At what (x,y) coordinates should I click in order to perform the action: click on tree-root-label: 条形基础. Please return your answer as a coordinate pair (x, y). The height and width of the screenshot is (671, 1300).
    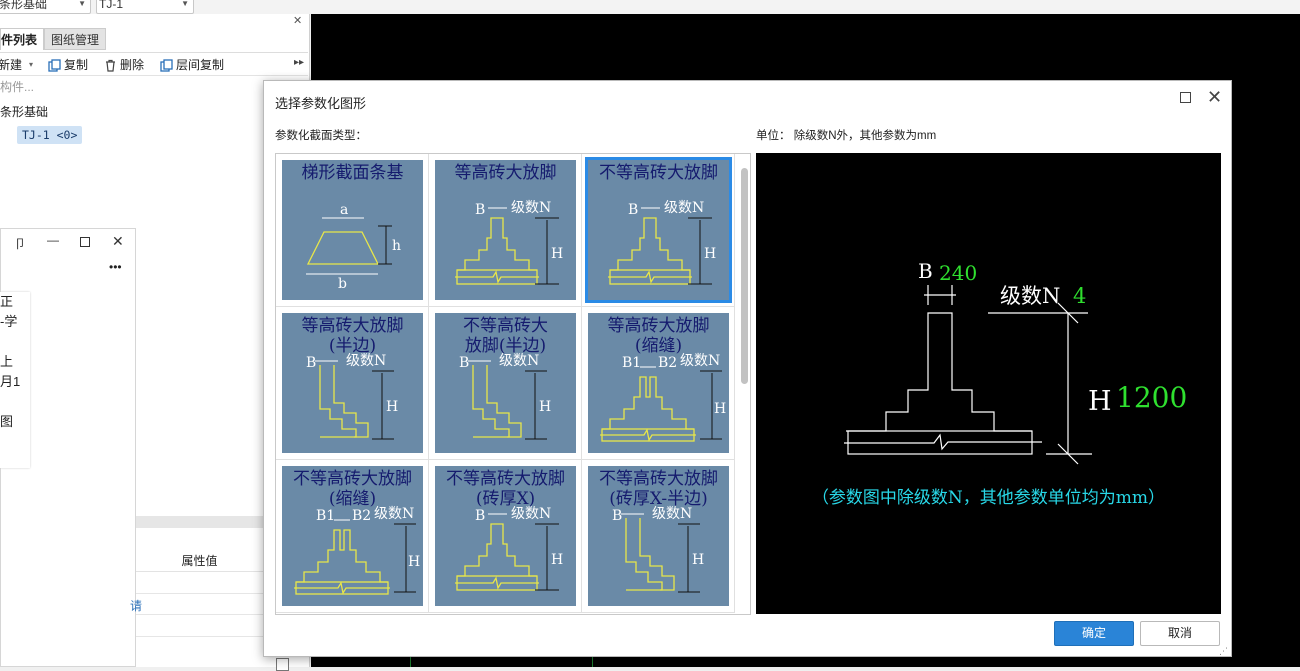
    Looking at the image, I should click on (24, 112).